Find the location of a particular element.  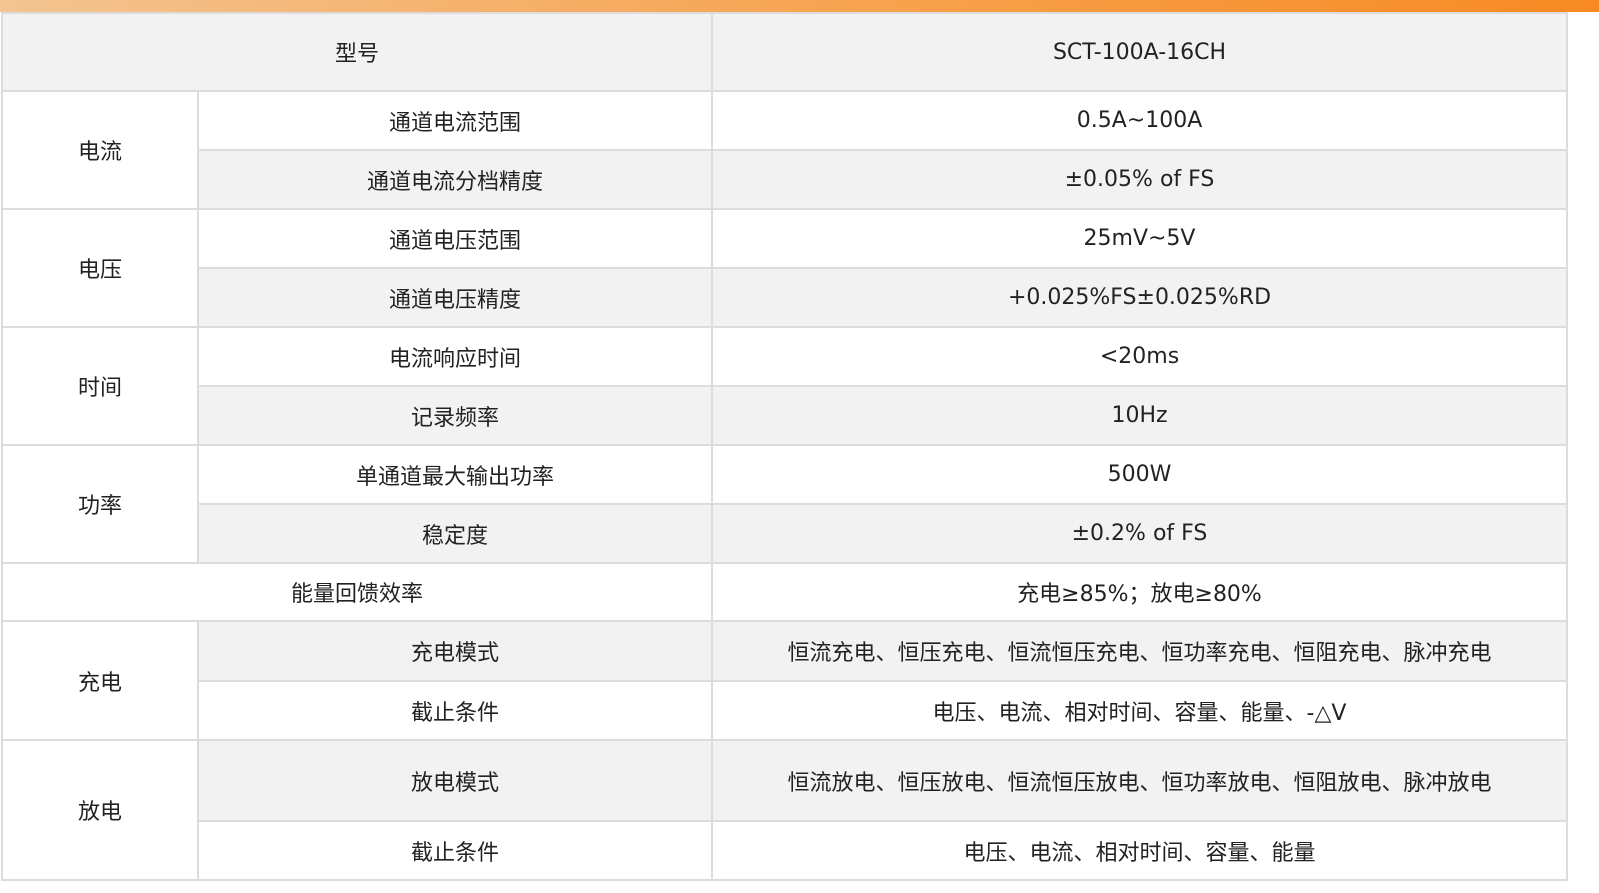

row-label: 记录频率 is located at coordinates (455, 415).